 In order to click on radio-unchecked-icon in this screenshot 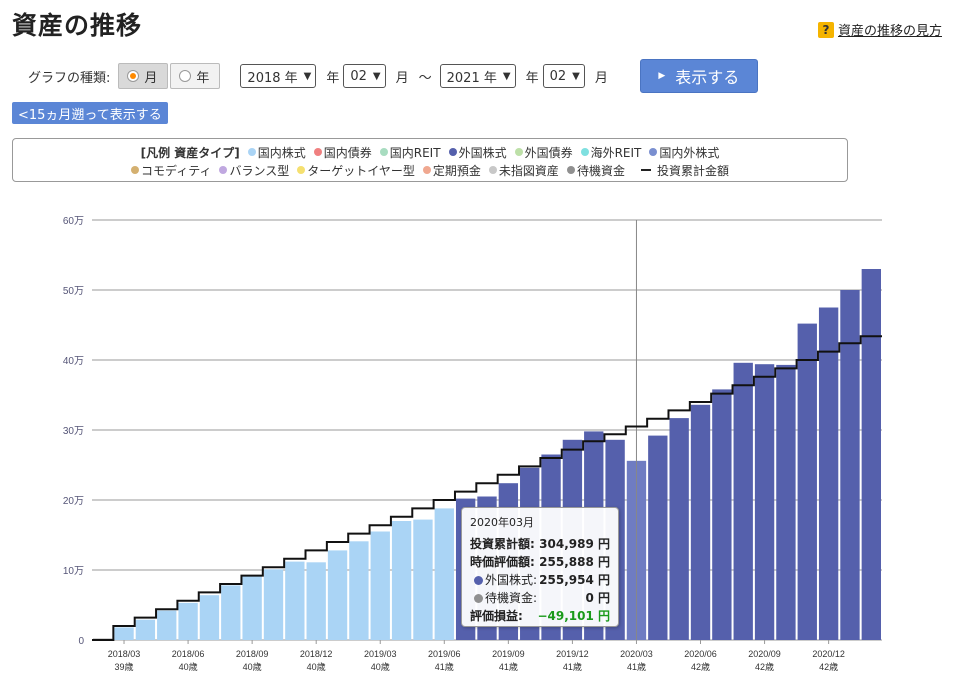, I will do `click(185, 76)`.